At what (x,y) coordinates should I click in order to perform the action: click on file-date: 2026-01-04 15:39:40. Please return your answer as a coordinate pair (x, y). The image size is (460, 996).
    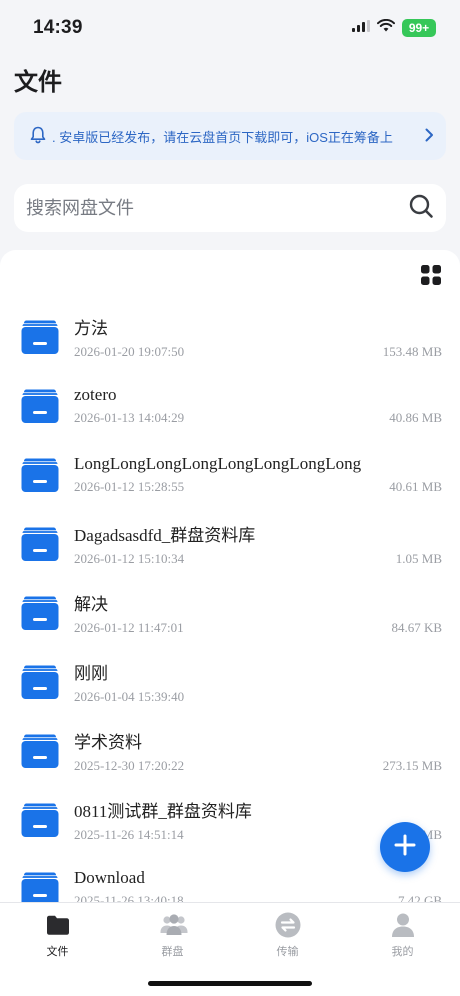
    Looking at the image, I should click on (129, 696).